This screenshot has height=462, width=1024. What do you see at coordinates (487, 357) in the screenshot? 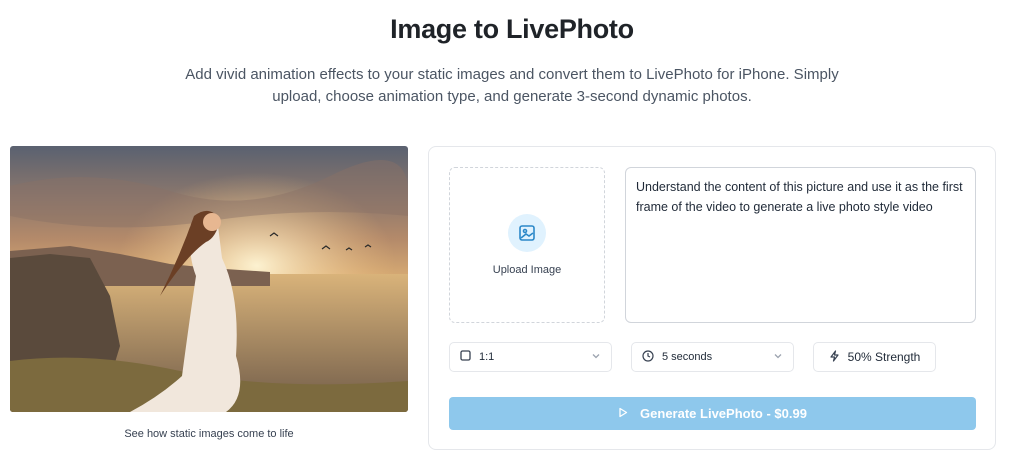
I see `aspect-ratio-value: 1:1` at bounding box center [487, 357].